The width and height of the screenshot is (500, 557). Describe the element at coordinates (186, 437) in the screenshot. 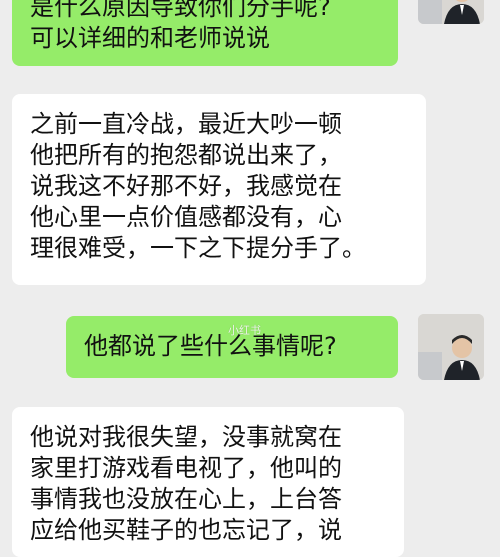

I see `message-text-line: 他说对我很失望，没事就窝在` at that location.